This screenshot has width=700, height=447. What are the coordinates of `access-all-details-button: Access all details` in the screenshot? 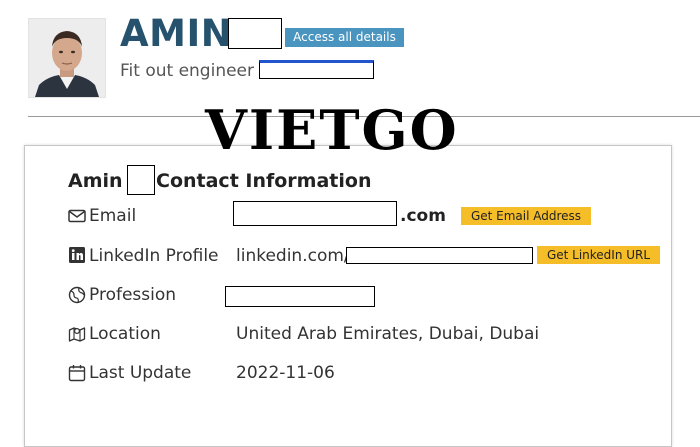 It's located at (344, 37).